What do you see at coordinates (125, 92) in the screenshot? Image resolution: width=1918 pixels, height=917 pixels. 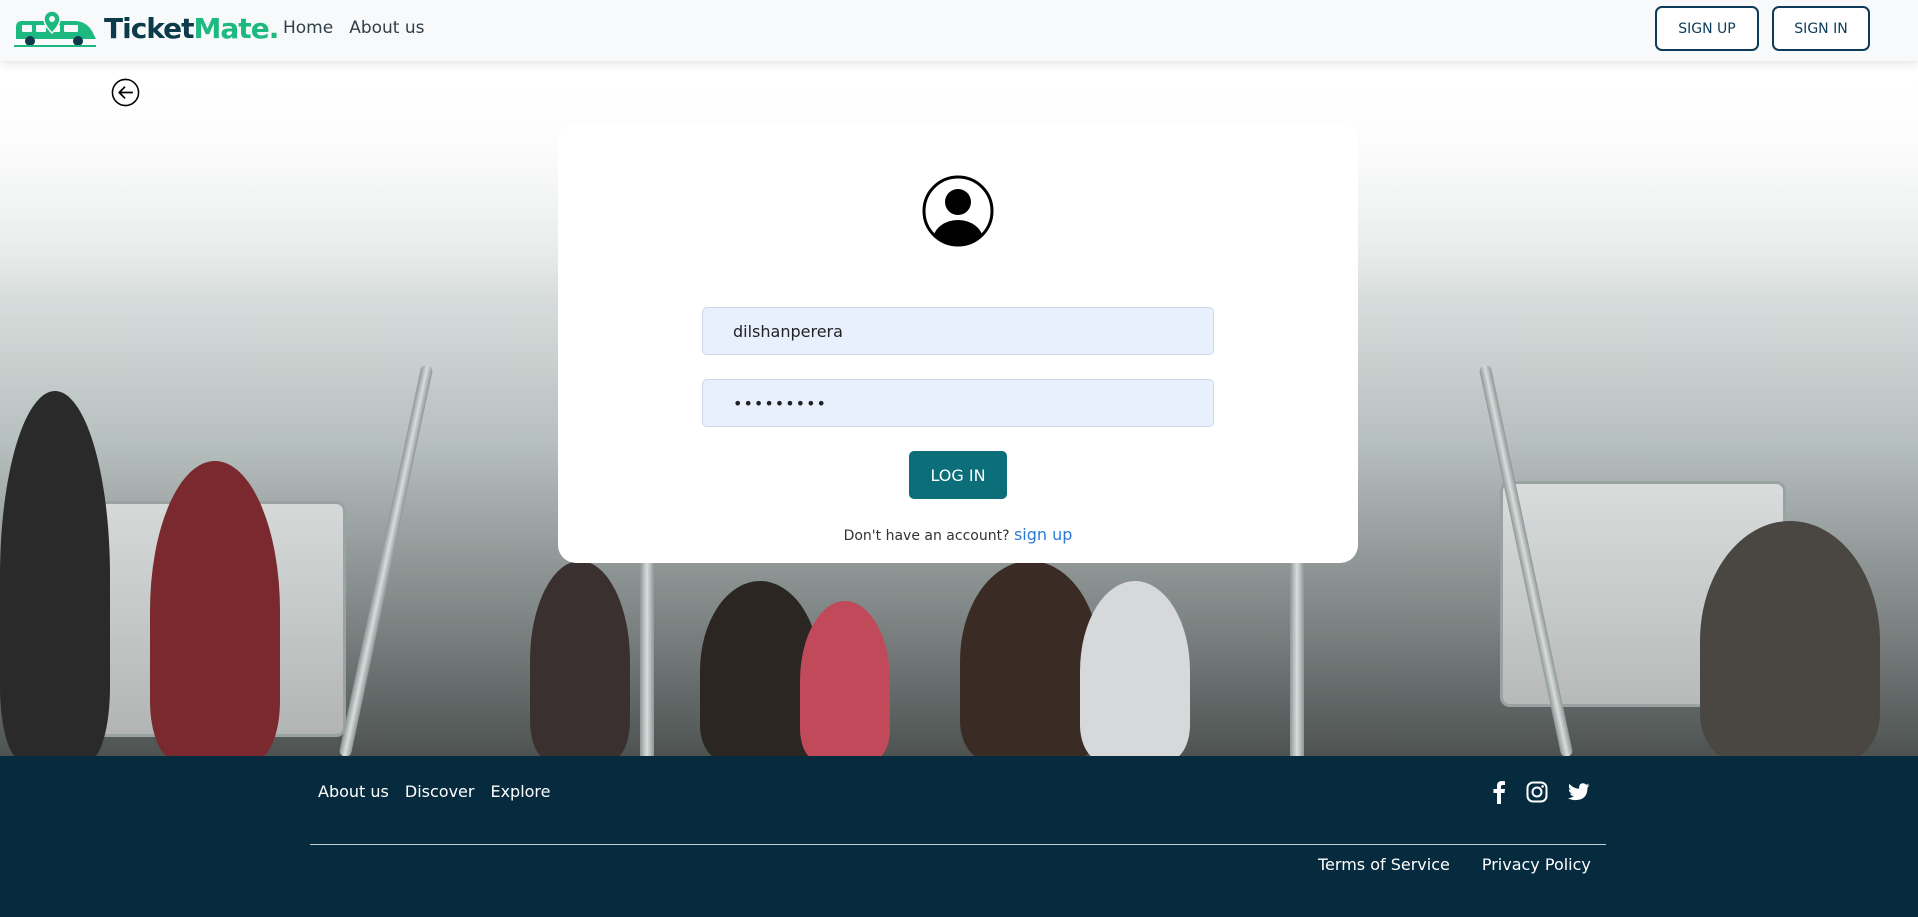 I see `back-arrow-icon` at bounding box center [125, 92].